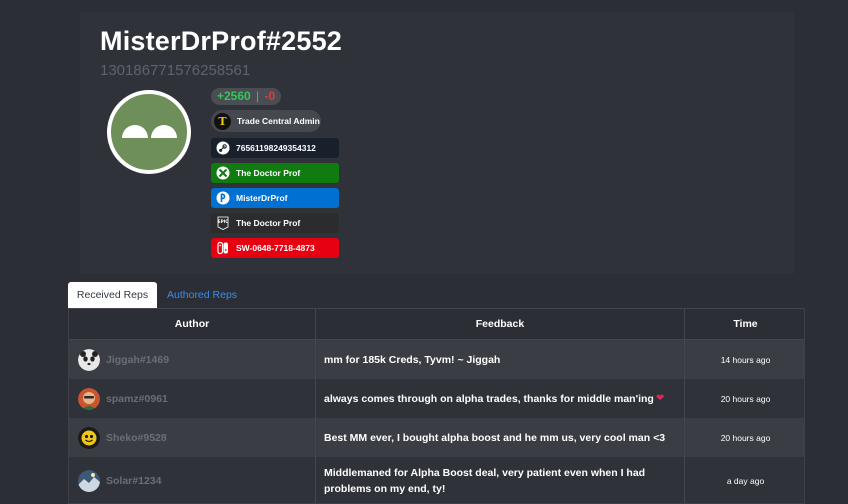 This screenshot has width=848, height=504. I want to click on author-name: Solar#1234, so click(133, 481).